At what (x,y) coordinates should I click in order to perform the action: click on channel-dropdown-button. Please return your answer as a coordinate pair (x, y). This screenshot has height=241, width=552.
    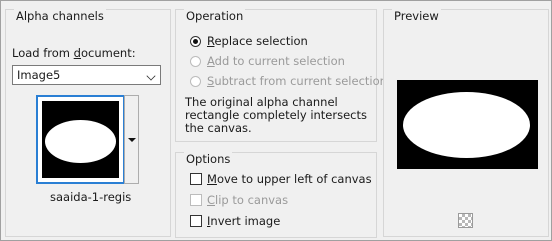
    Looking at the image, I should click on (131, 139).